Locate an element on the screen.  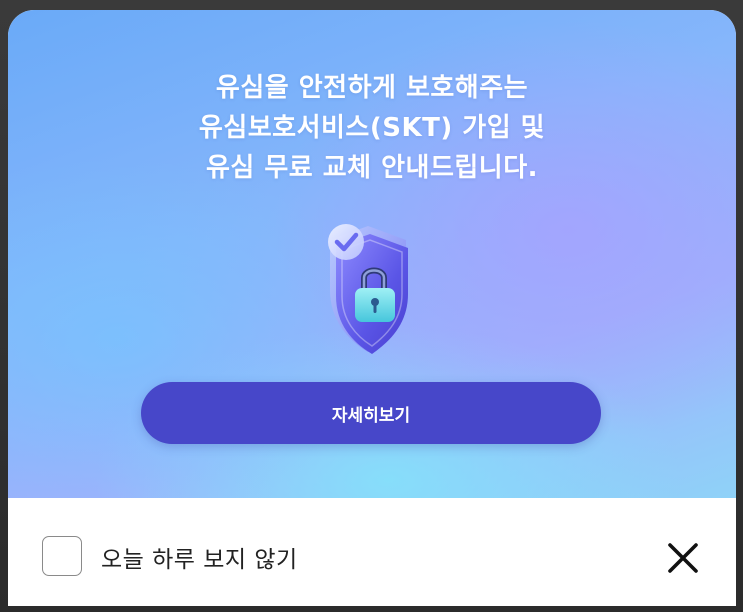
close-icon is located at coordinates (683, 558).